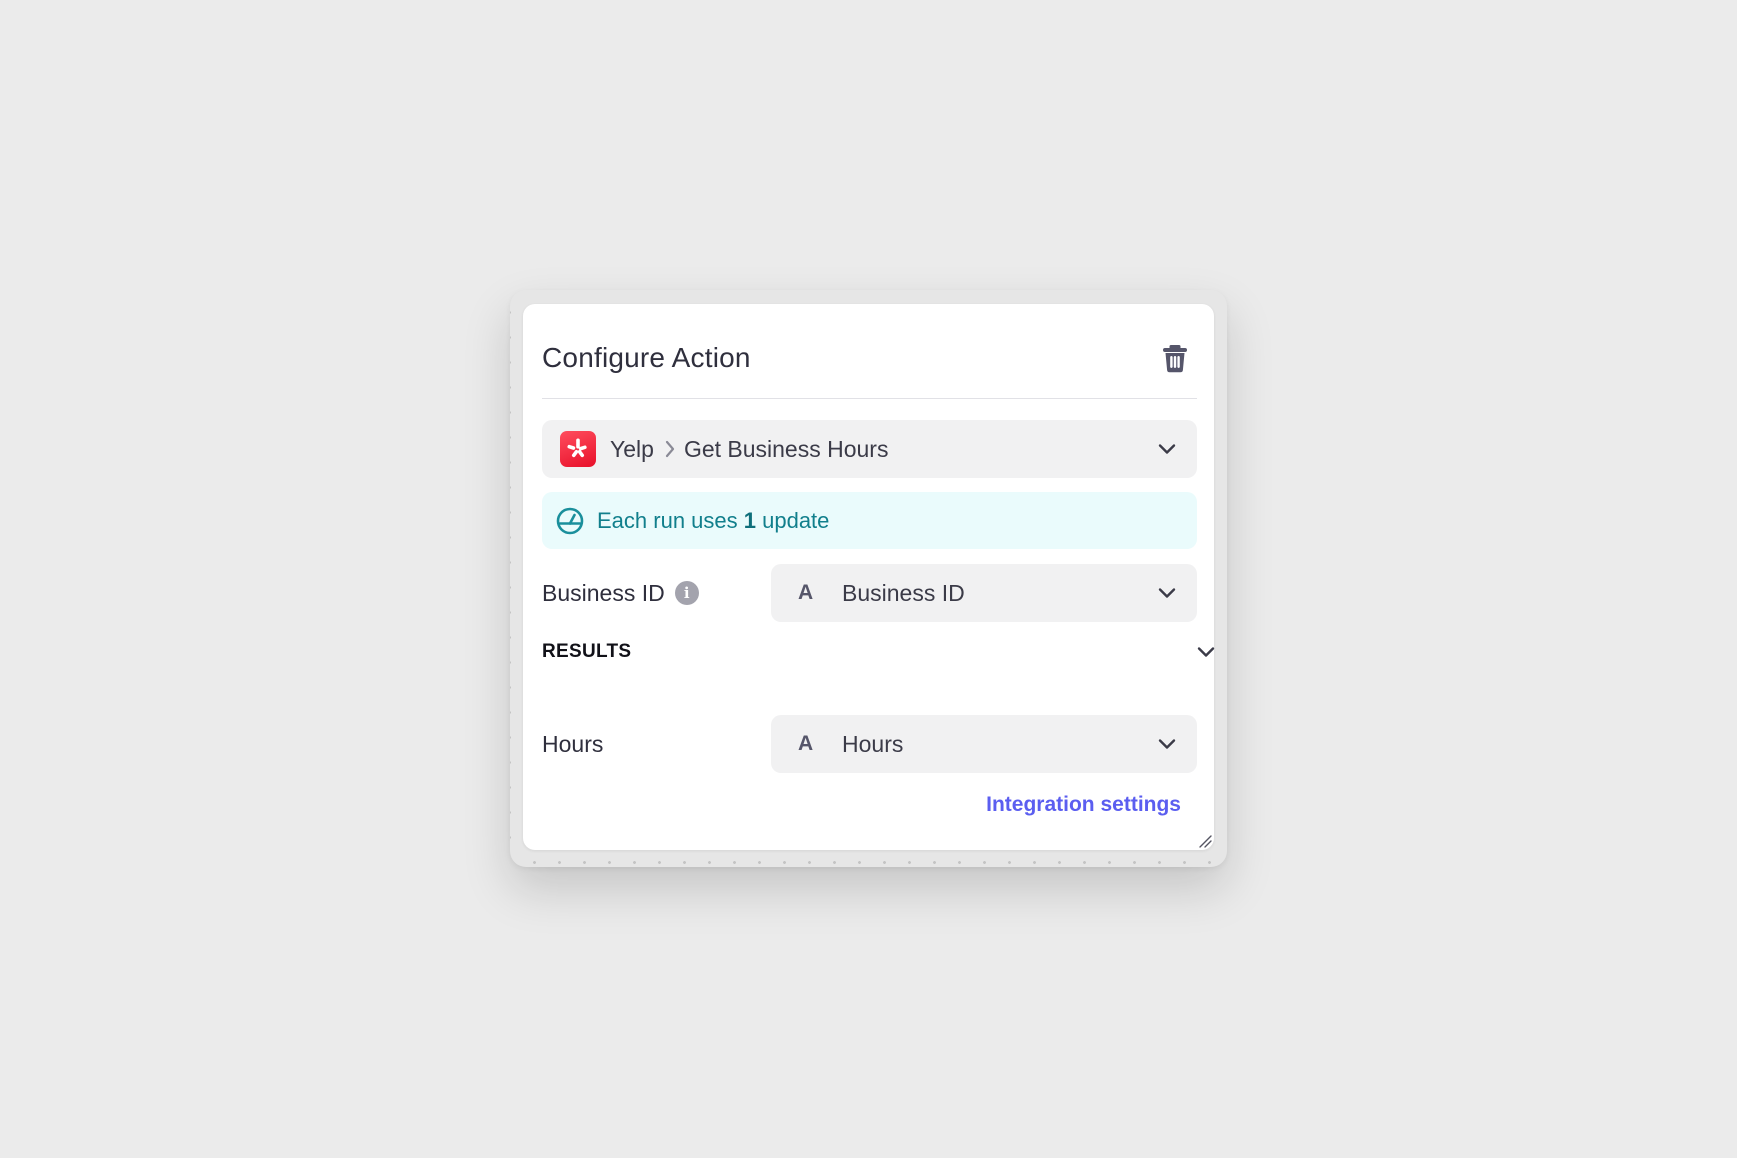 The width and height of the screenshot is (1737, 1158). What do you see at coordinates (646, 357) in the screenshot?
I see `panel-title: Configure Action` at bounding box center [646, 357].